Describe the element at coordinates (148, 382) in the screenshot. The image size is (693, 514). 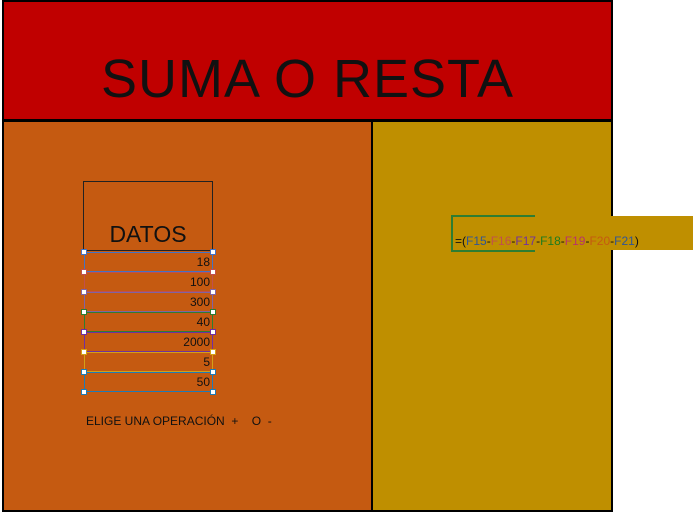
I see `data-cell: 50` at that location.